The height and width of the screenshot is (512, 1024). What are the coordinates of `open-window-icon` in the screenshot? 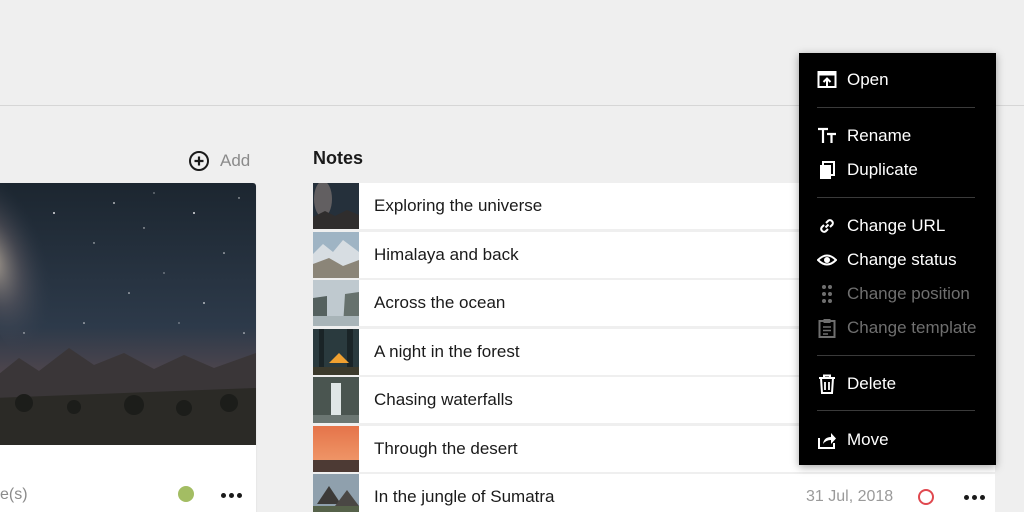 It's located at (827, 79).